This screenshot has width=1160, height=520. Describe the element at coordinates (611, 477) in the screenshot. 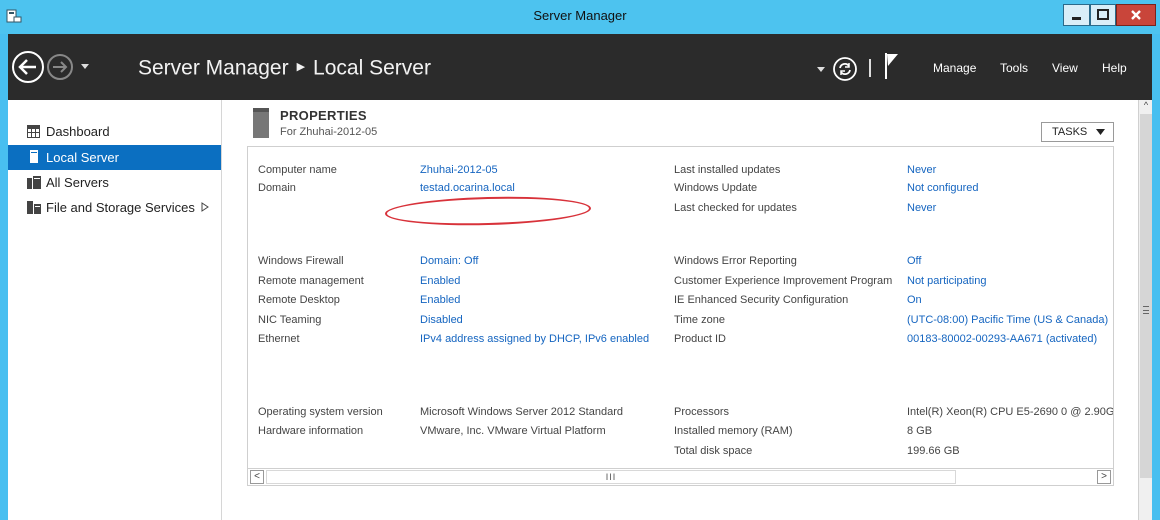

I see `horizontal-scroll-thumb: III` at that location.